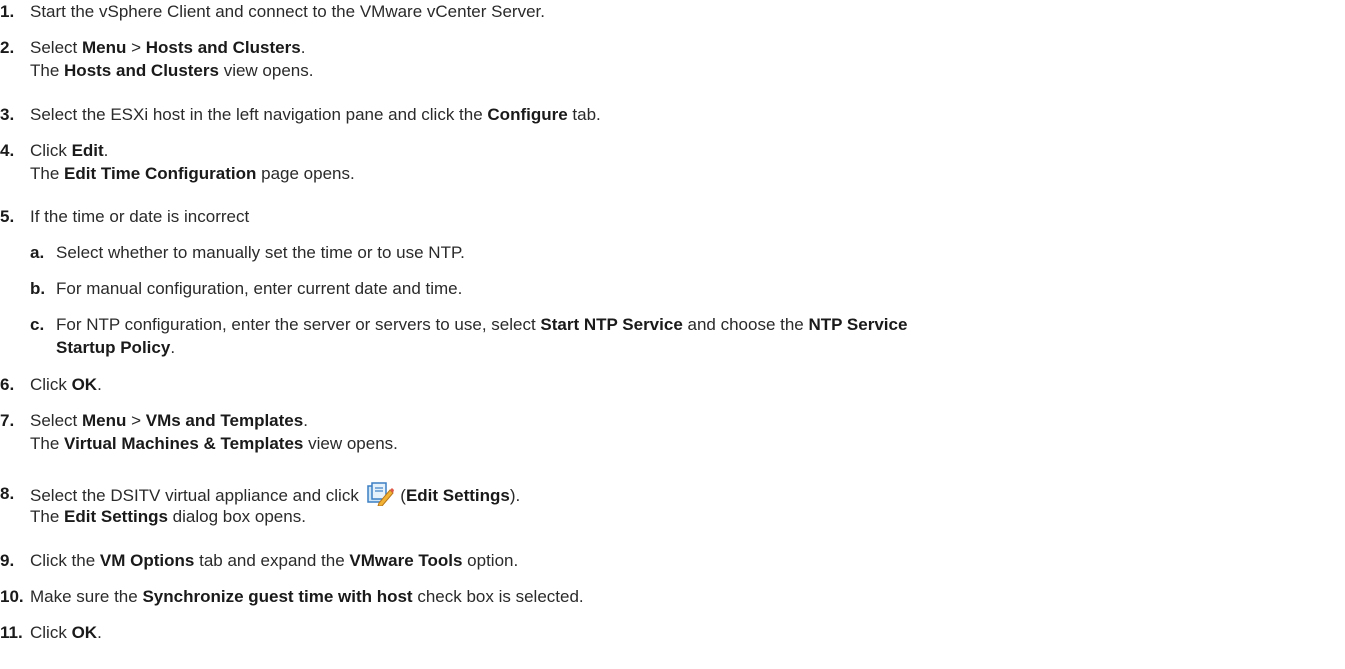 This screenshot has height=669, width=1345. I want to click on ui-term: NTP Service, so click(858, 324).